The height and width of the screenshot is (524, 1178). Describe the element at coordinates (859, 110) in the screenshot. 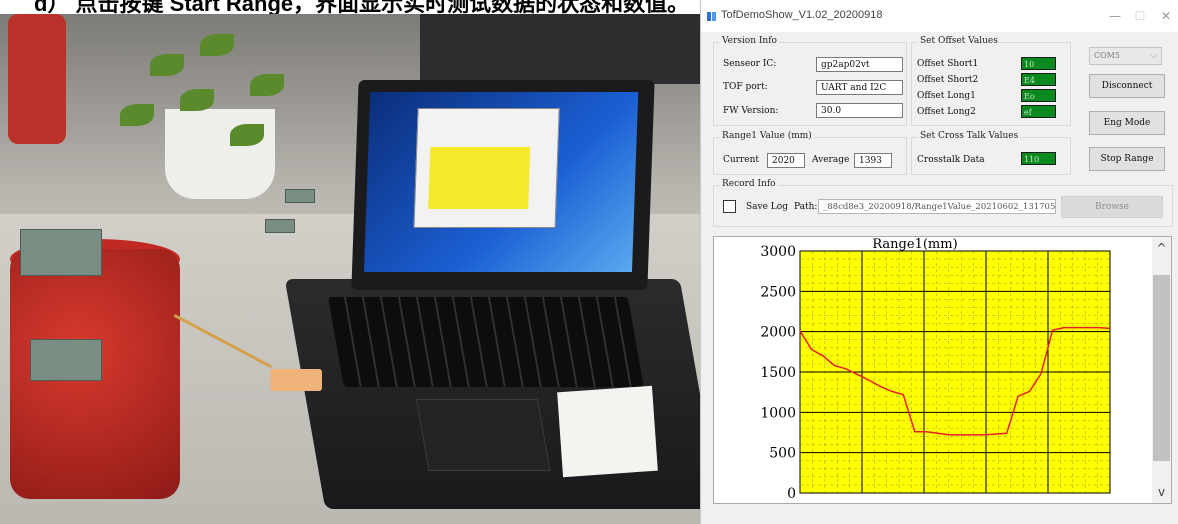

I see `fw-version-field: 30.0` at that location.